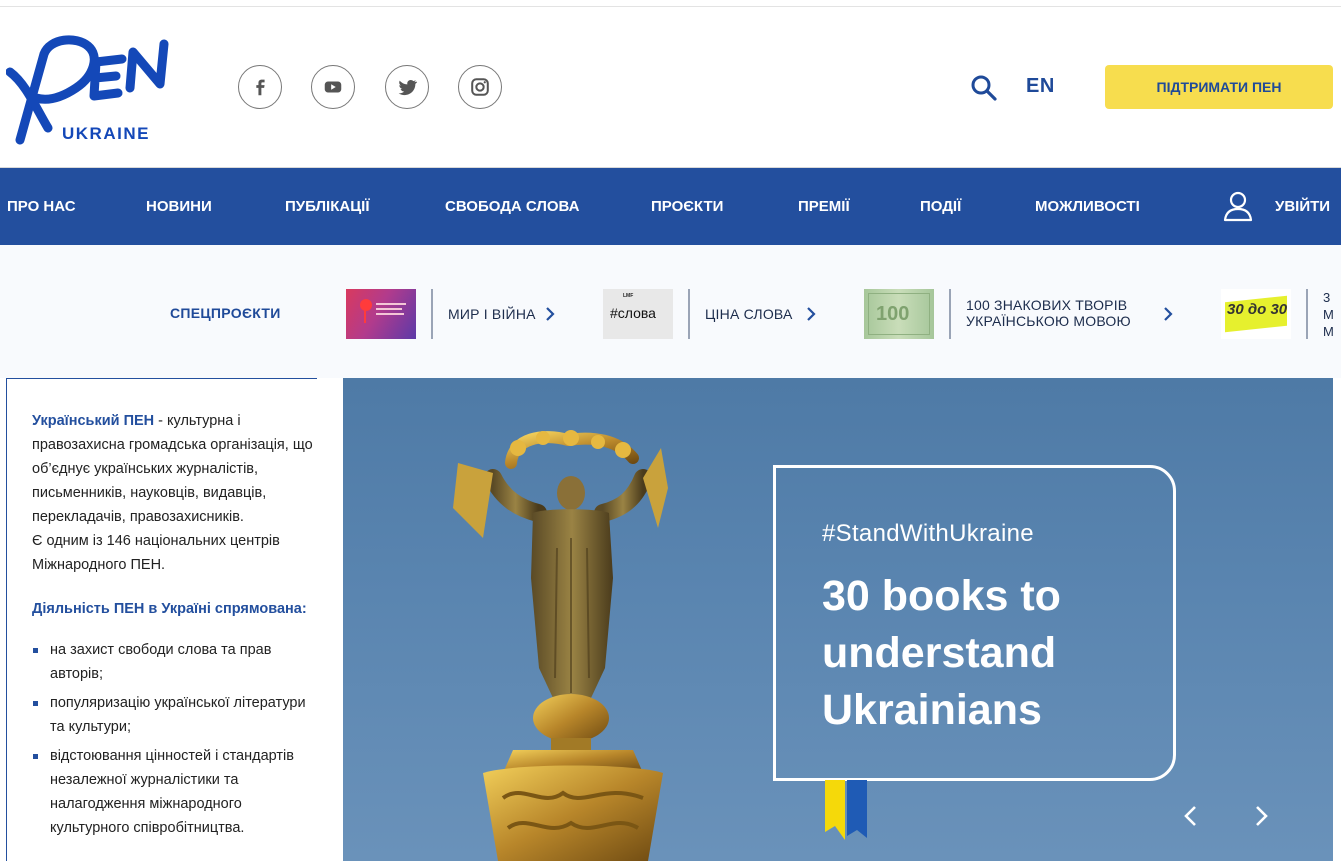 This screenshot has height=861, width=1341. I want to click on svg-text: UKRAINE, so click(106, 133).